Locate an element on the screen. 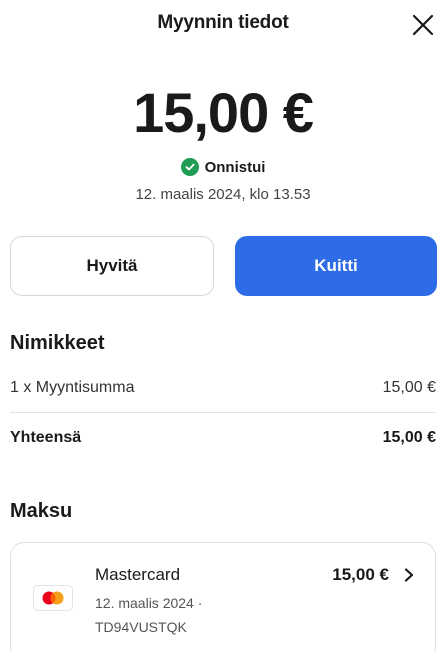 This screenshot has width=446, height=652. total-amount: 15,00 € is located at coordinates (409, 437).